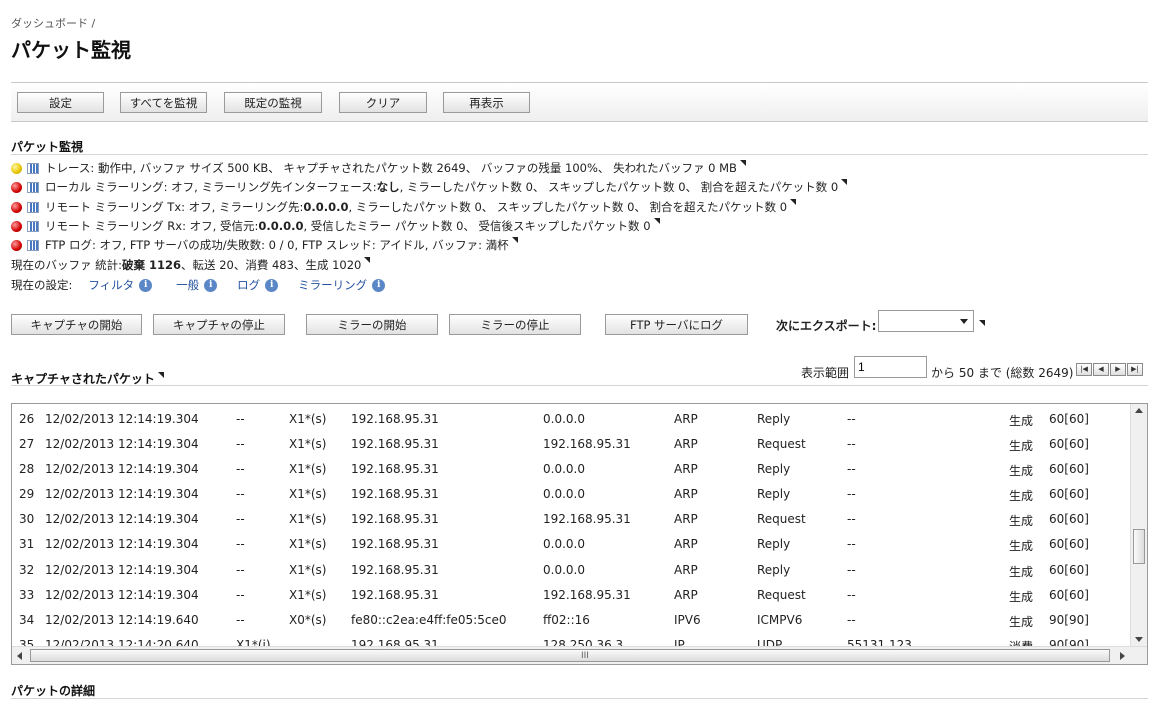  What do you see at coordinates (1139, 639) in the screenshot?
I see `scroll-down-icon` at bounding box center [1139, 639].